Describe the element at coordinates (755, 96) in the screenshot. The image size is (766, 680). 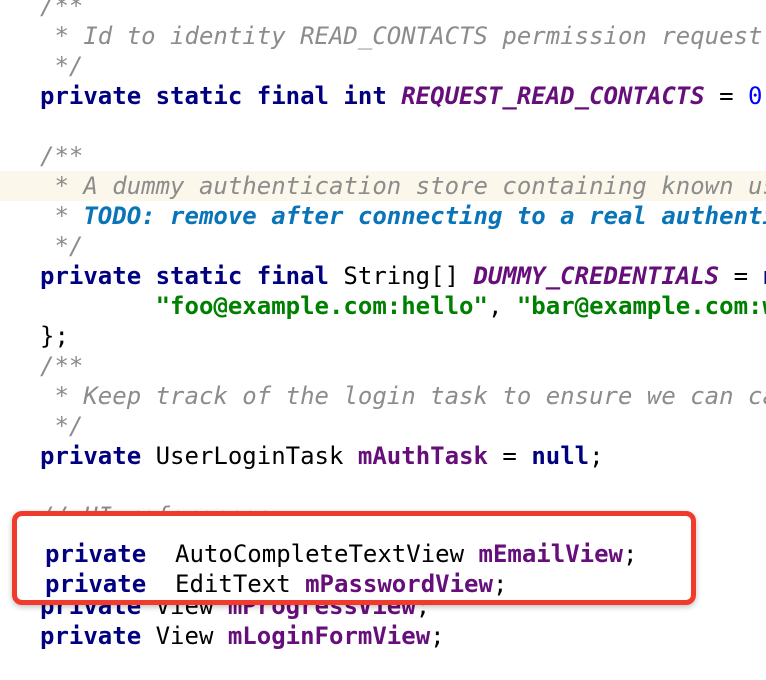
I see `number-literal: 0` at that location.